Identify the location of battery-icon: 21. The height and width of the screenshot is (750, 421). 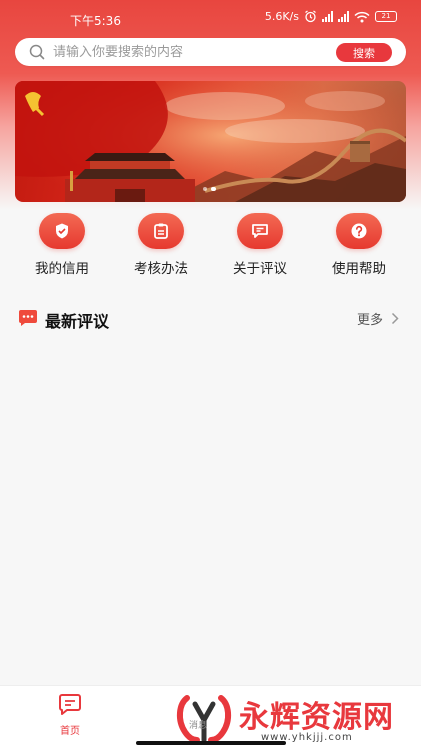
(386, 16).